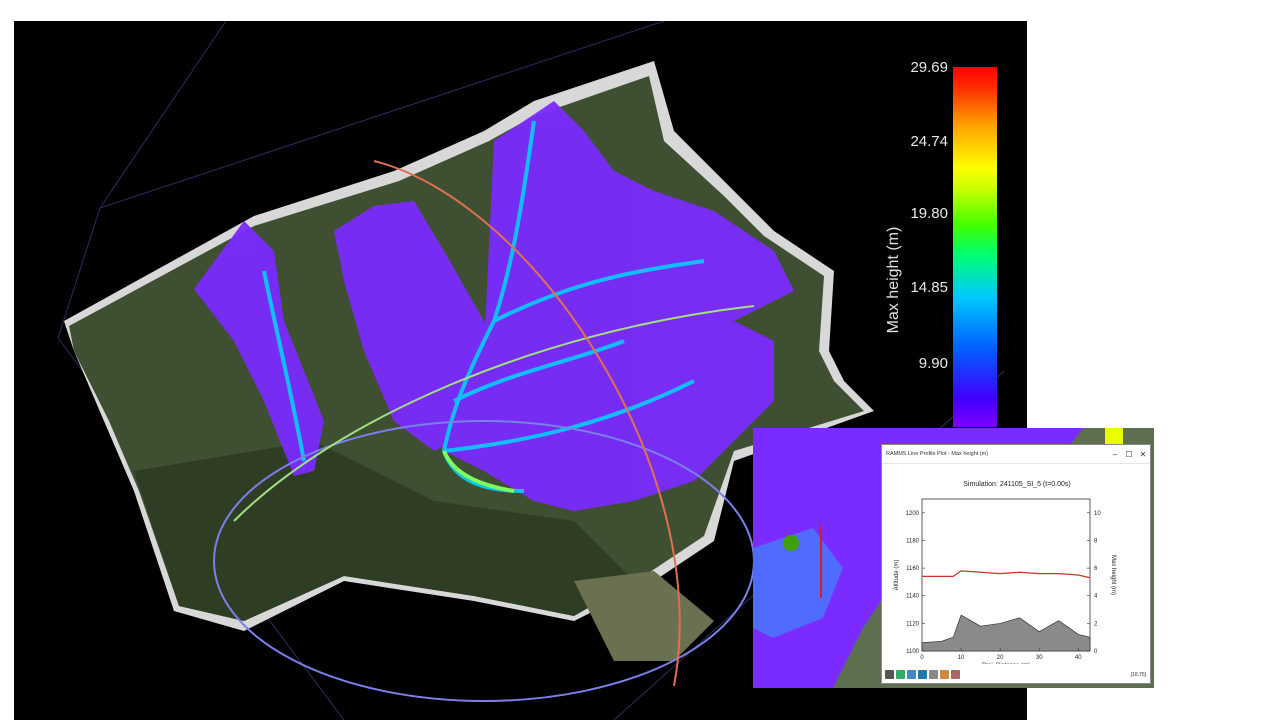 The width and height of the screenshot is (1280, 720). What do you see at coordinates (913, 597) in the screenshot?
I see `y-tick-label: 1140` at bounding box center [913, 597].